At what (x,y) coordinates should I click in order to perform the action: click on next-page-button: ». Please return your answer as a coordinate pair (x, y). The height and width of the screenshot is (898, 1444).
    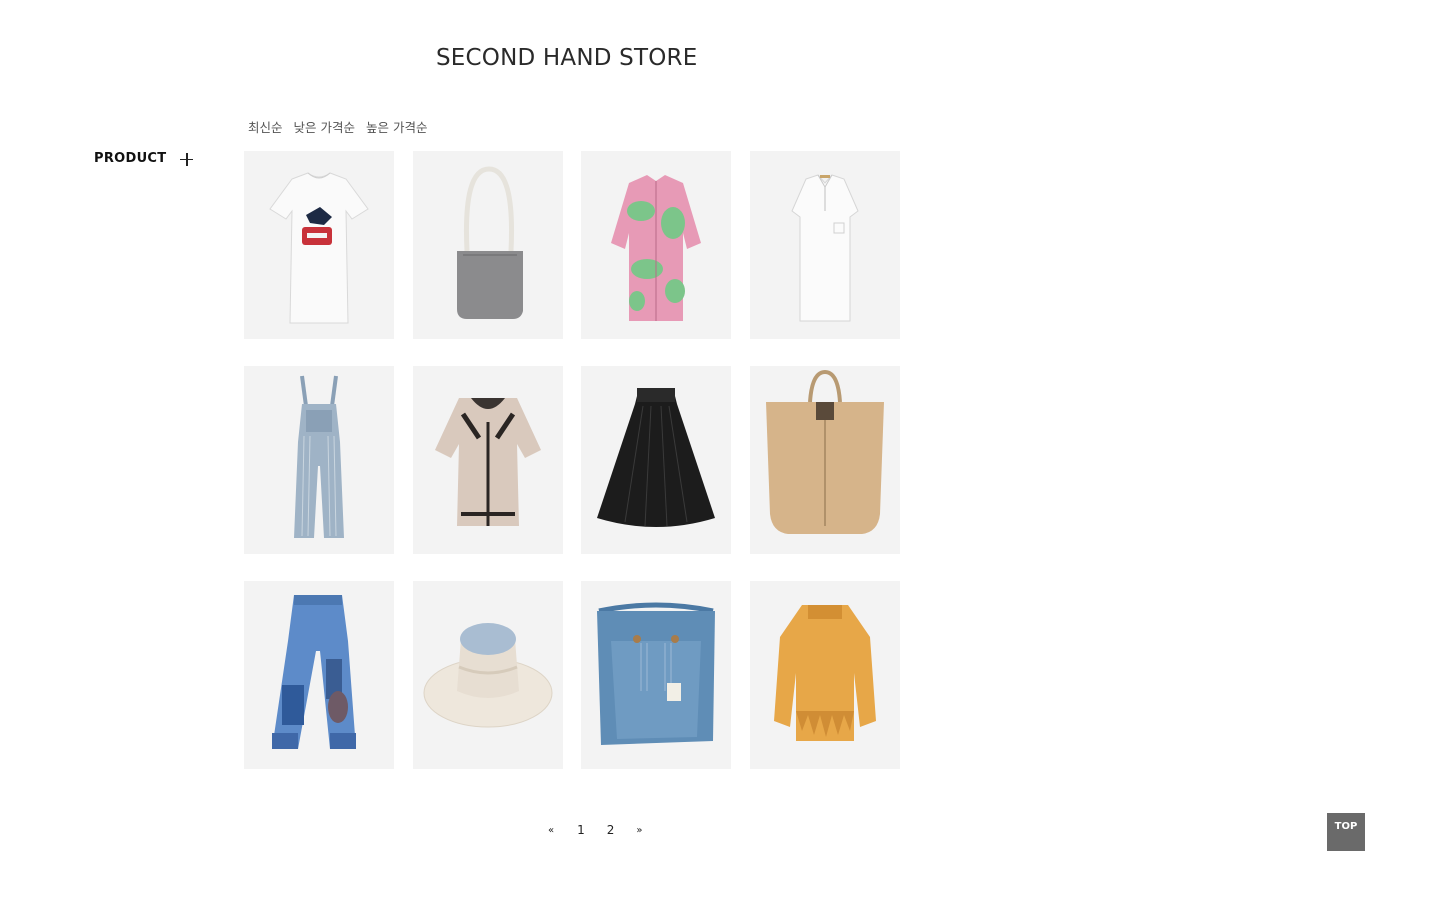
    Looking at the image, I should click on (639, 830).